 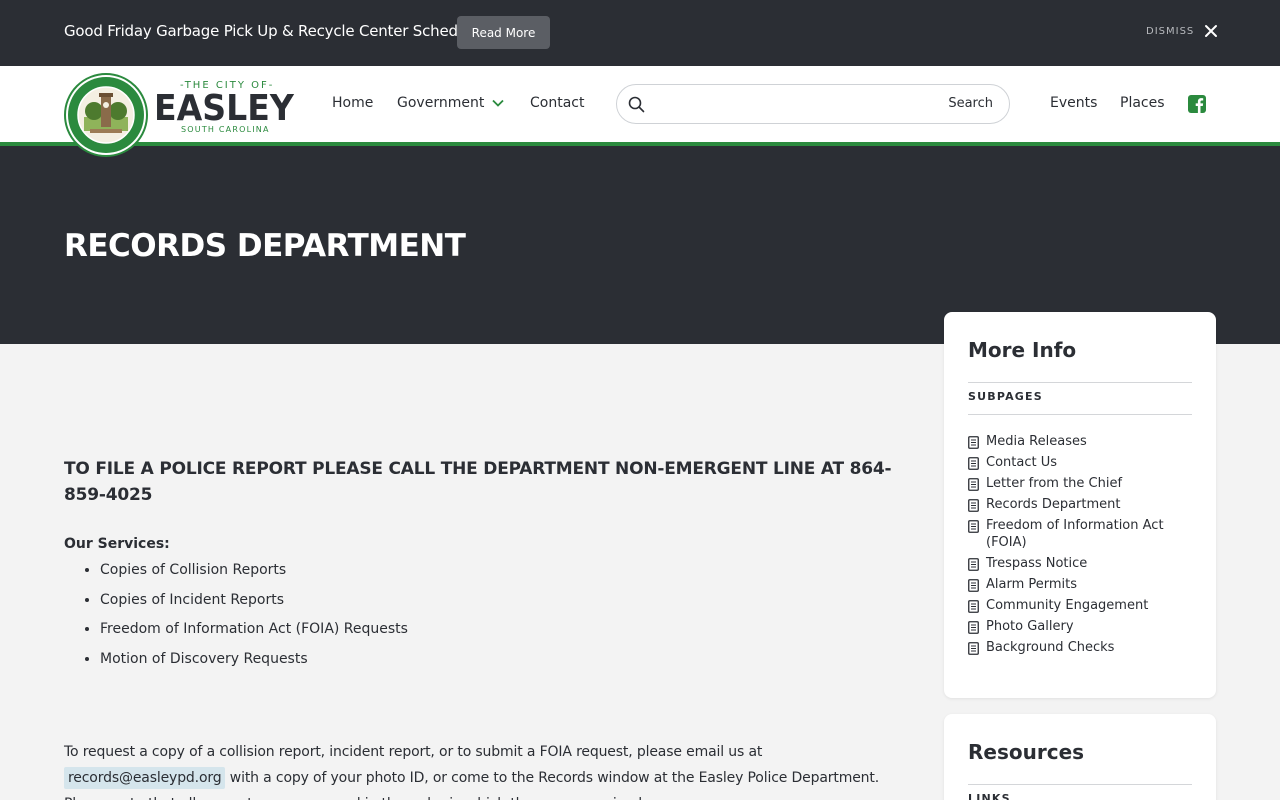 I want to click on list-item: Motion of Discovery Requests, so click(x=254, y=664).